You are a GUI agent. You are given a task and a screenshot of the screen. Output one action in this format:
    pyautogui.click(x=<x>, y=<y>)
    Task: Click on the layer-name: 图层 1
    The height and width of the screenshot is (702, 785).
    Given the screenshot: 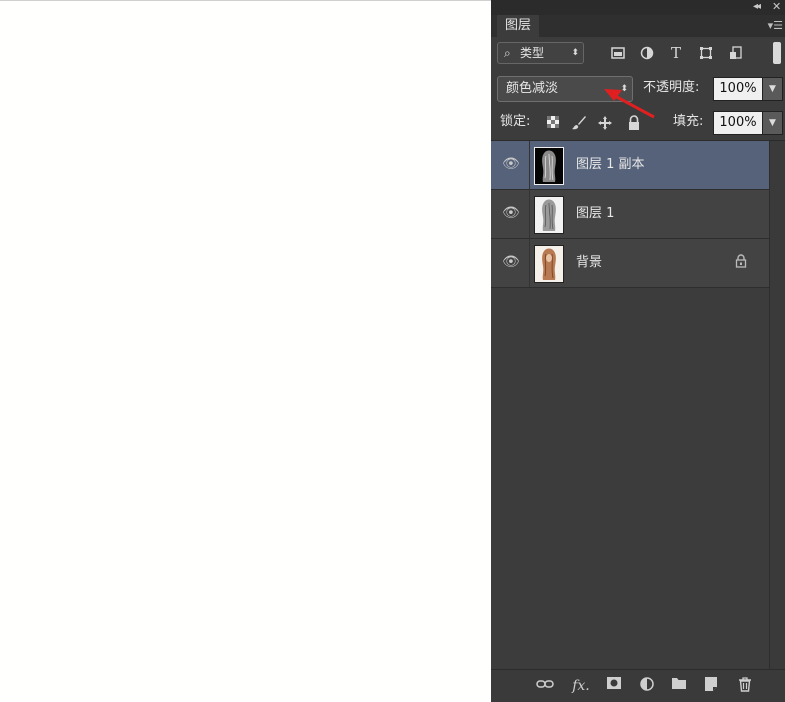 What is the action you would take?
    pyautogui.click(x=595, y=214)
    